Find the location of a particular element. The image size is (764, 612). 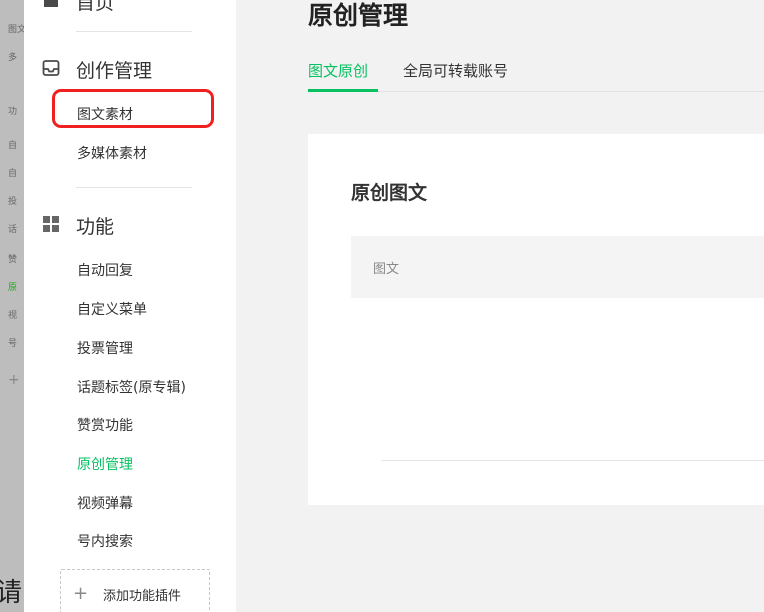

grid-icon is located at coordinates (51, 224).